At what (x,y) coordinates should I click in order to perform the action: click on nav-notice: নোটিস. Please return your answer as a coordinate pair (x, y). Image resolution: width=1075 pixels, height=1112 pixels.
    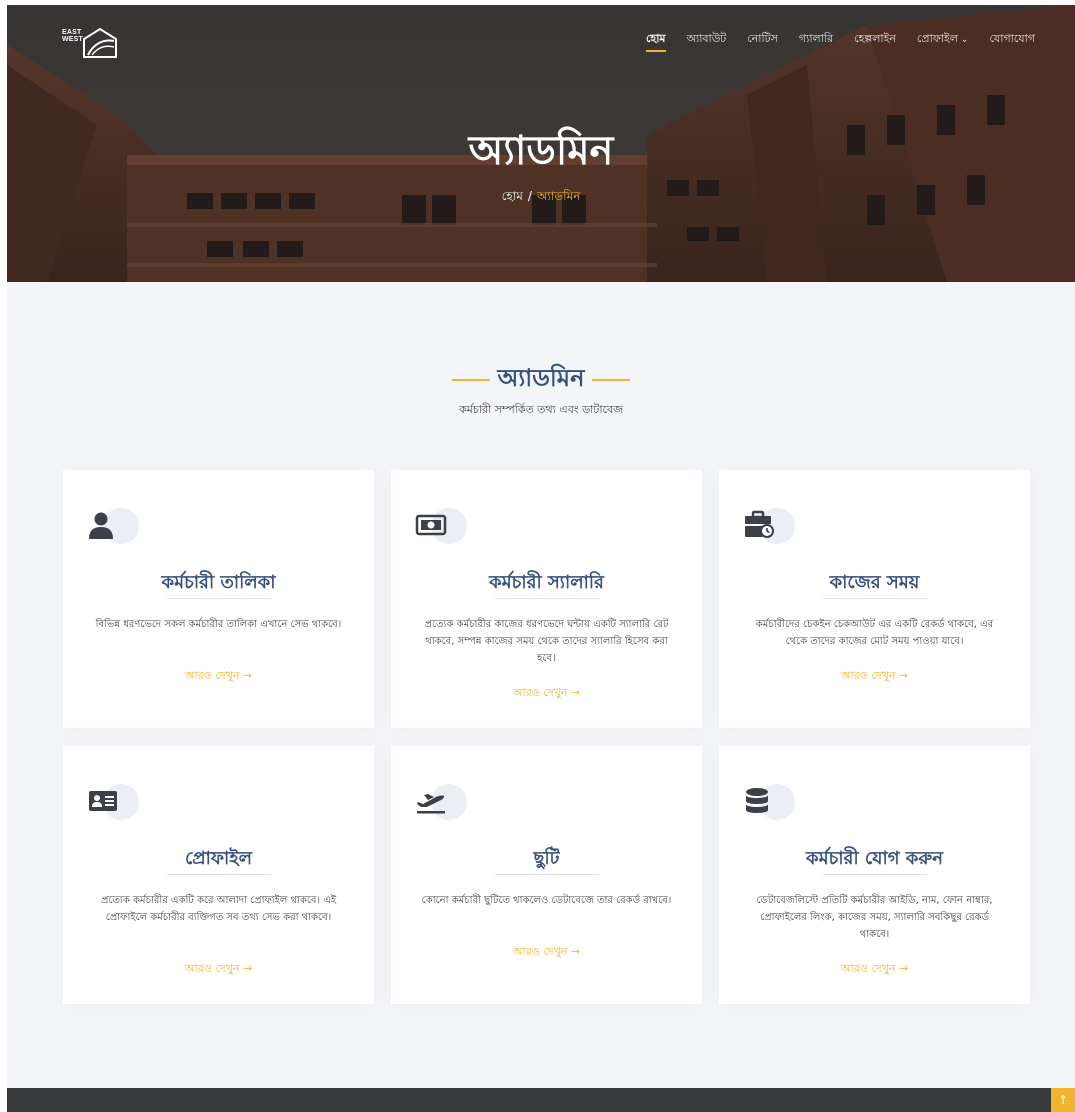
    Looking at the image, I should click on (752, 42).